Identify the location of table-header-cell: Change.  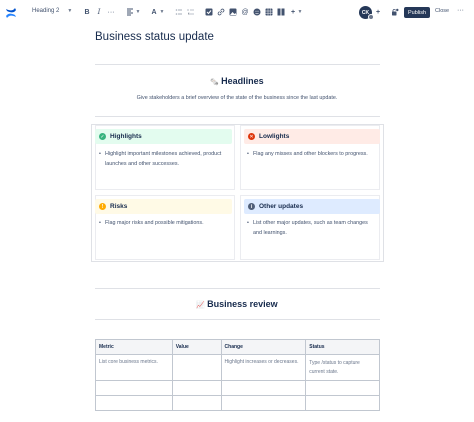
(263, 347).